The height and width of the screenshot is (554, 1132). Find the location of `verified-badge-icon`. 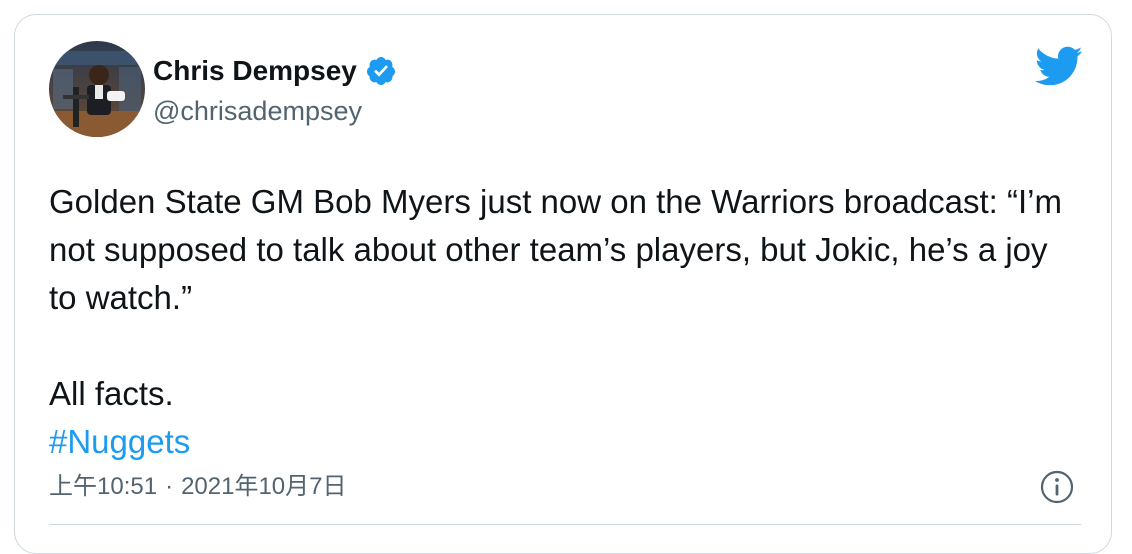

verified-badge-icon is located at coordinates (381, 71).